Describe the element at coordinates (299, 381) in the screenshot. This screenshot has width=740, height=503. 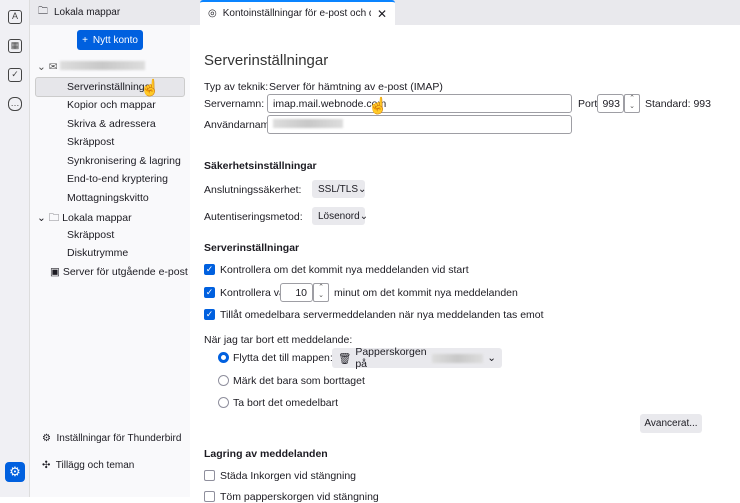
I see `mark-deleted-label: Märk det bara som borttaget` at that location.